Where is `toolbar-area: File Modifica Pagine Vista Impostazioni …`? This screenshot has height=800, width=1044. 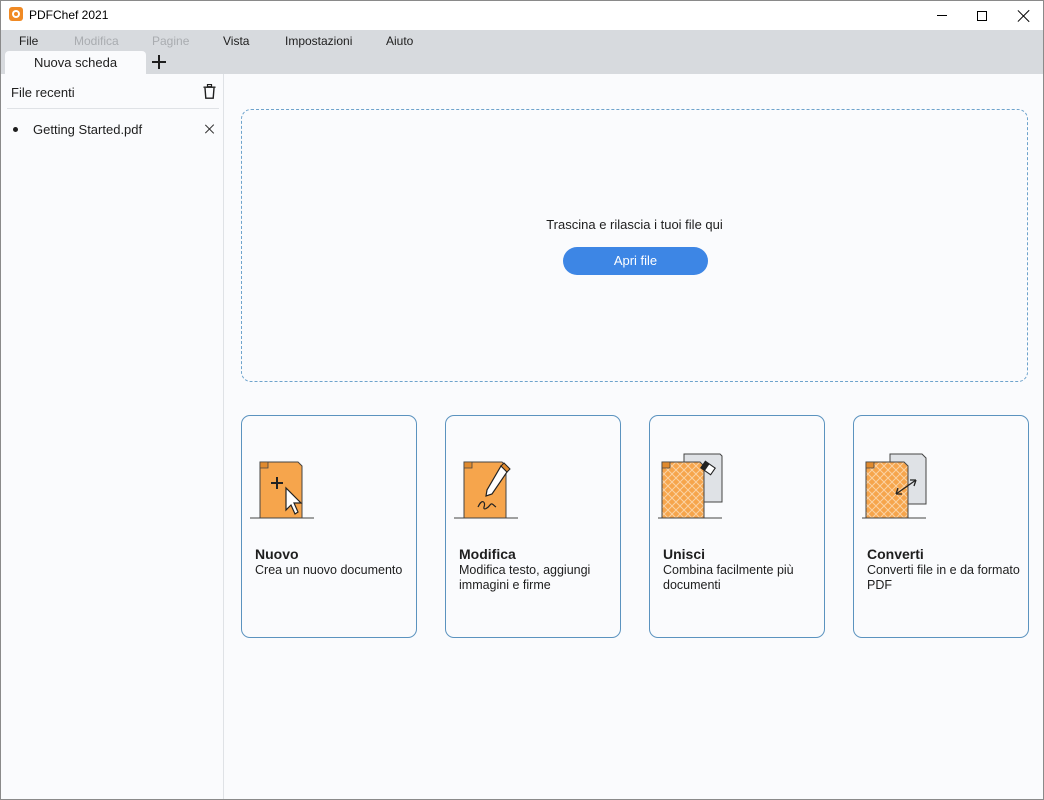
toolbar-area: File Modifica Pagine Vista Impostazioni … is located at coordinates (522, 52).